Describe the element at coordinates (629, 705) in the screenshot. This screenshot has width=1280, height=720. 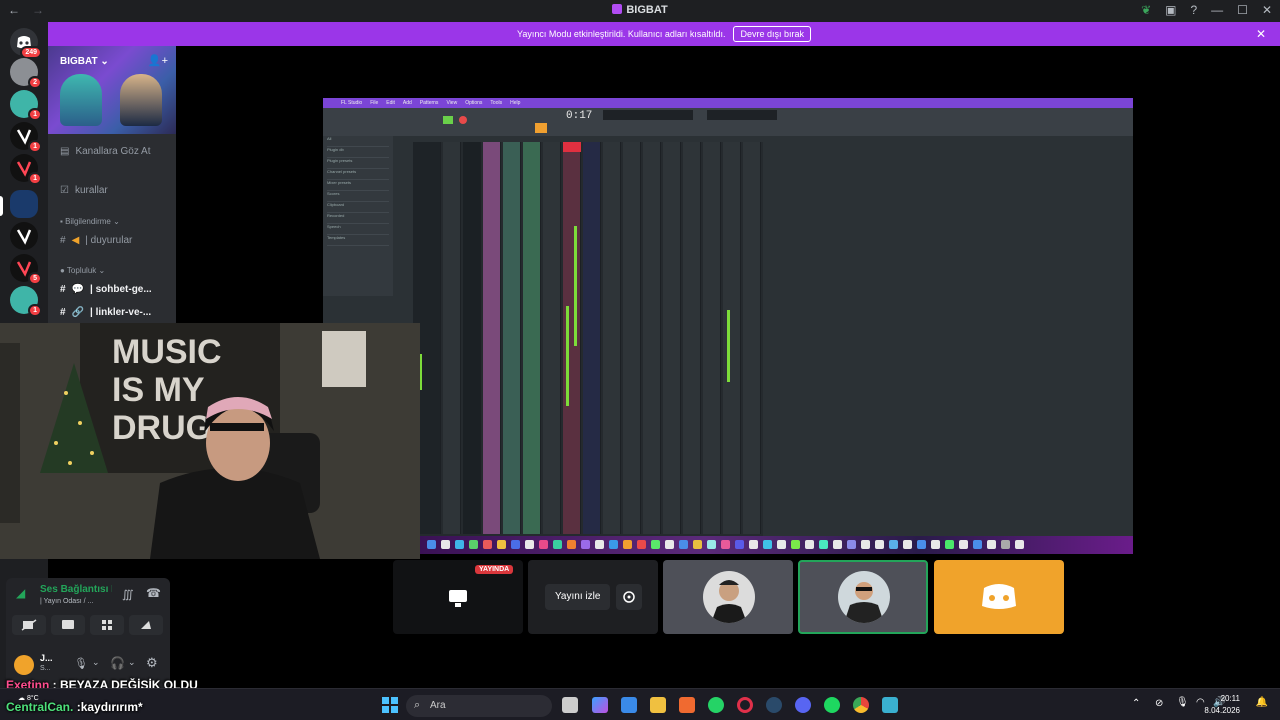
I see `store-icon` at that location.